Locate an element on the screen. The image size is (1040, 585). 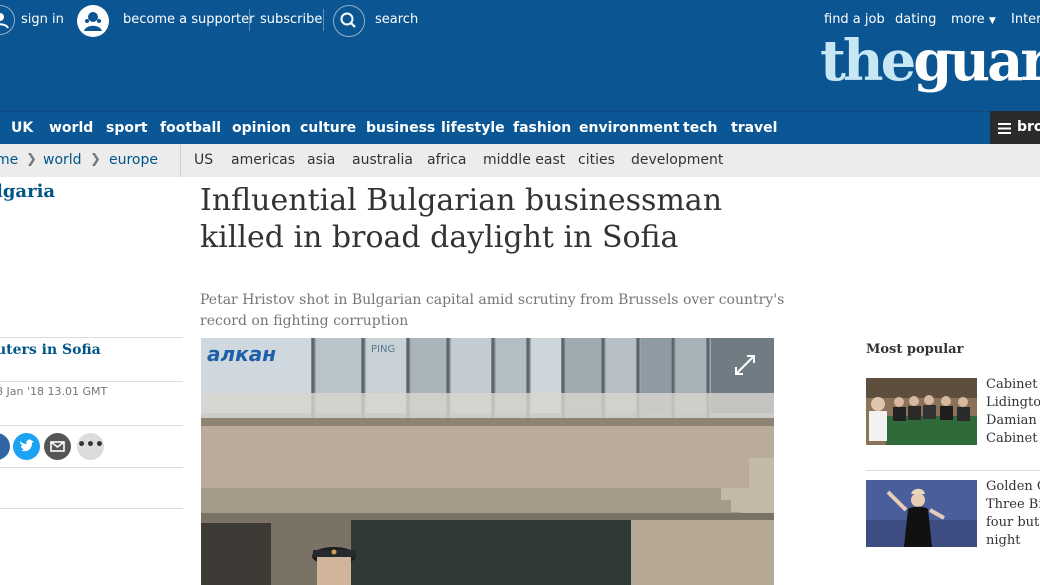
nav-item-sport: sport is located at coordinates (127, 128).